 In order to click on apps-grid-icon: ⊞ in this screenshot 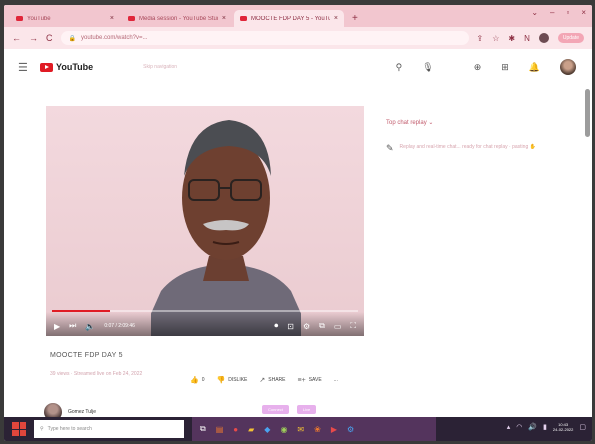, I will do `click(505, 67)`.